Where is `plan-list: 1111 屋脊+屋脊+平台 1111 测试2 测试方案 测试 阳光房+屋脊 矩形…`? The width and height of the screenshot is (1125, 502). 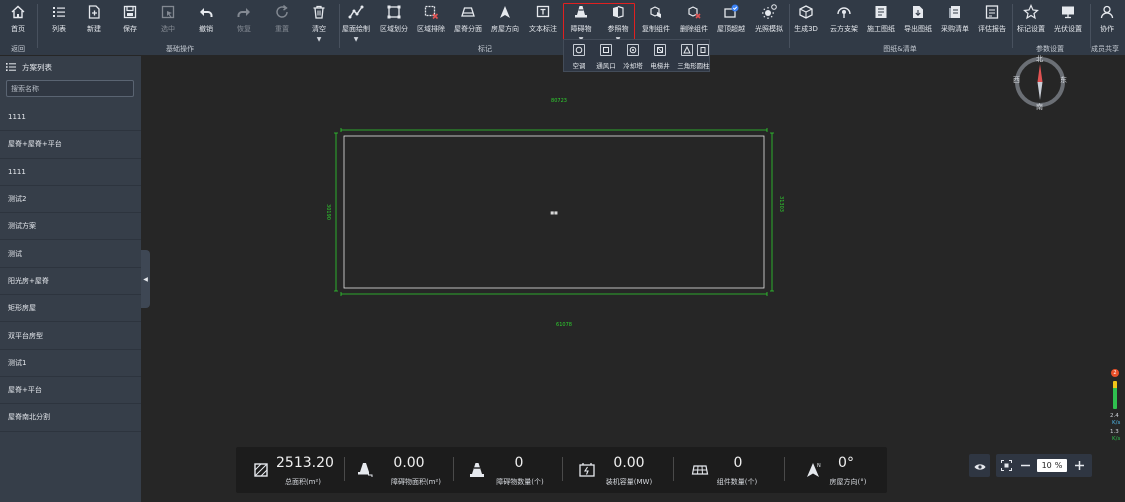
plan-list: 1111 屋脊+屋脊+平台 1111 测试2 测试方案 测试 阳光房+屋脊 矩形… is located at coordinates (70, 268).